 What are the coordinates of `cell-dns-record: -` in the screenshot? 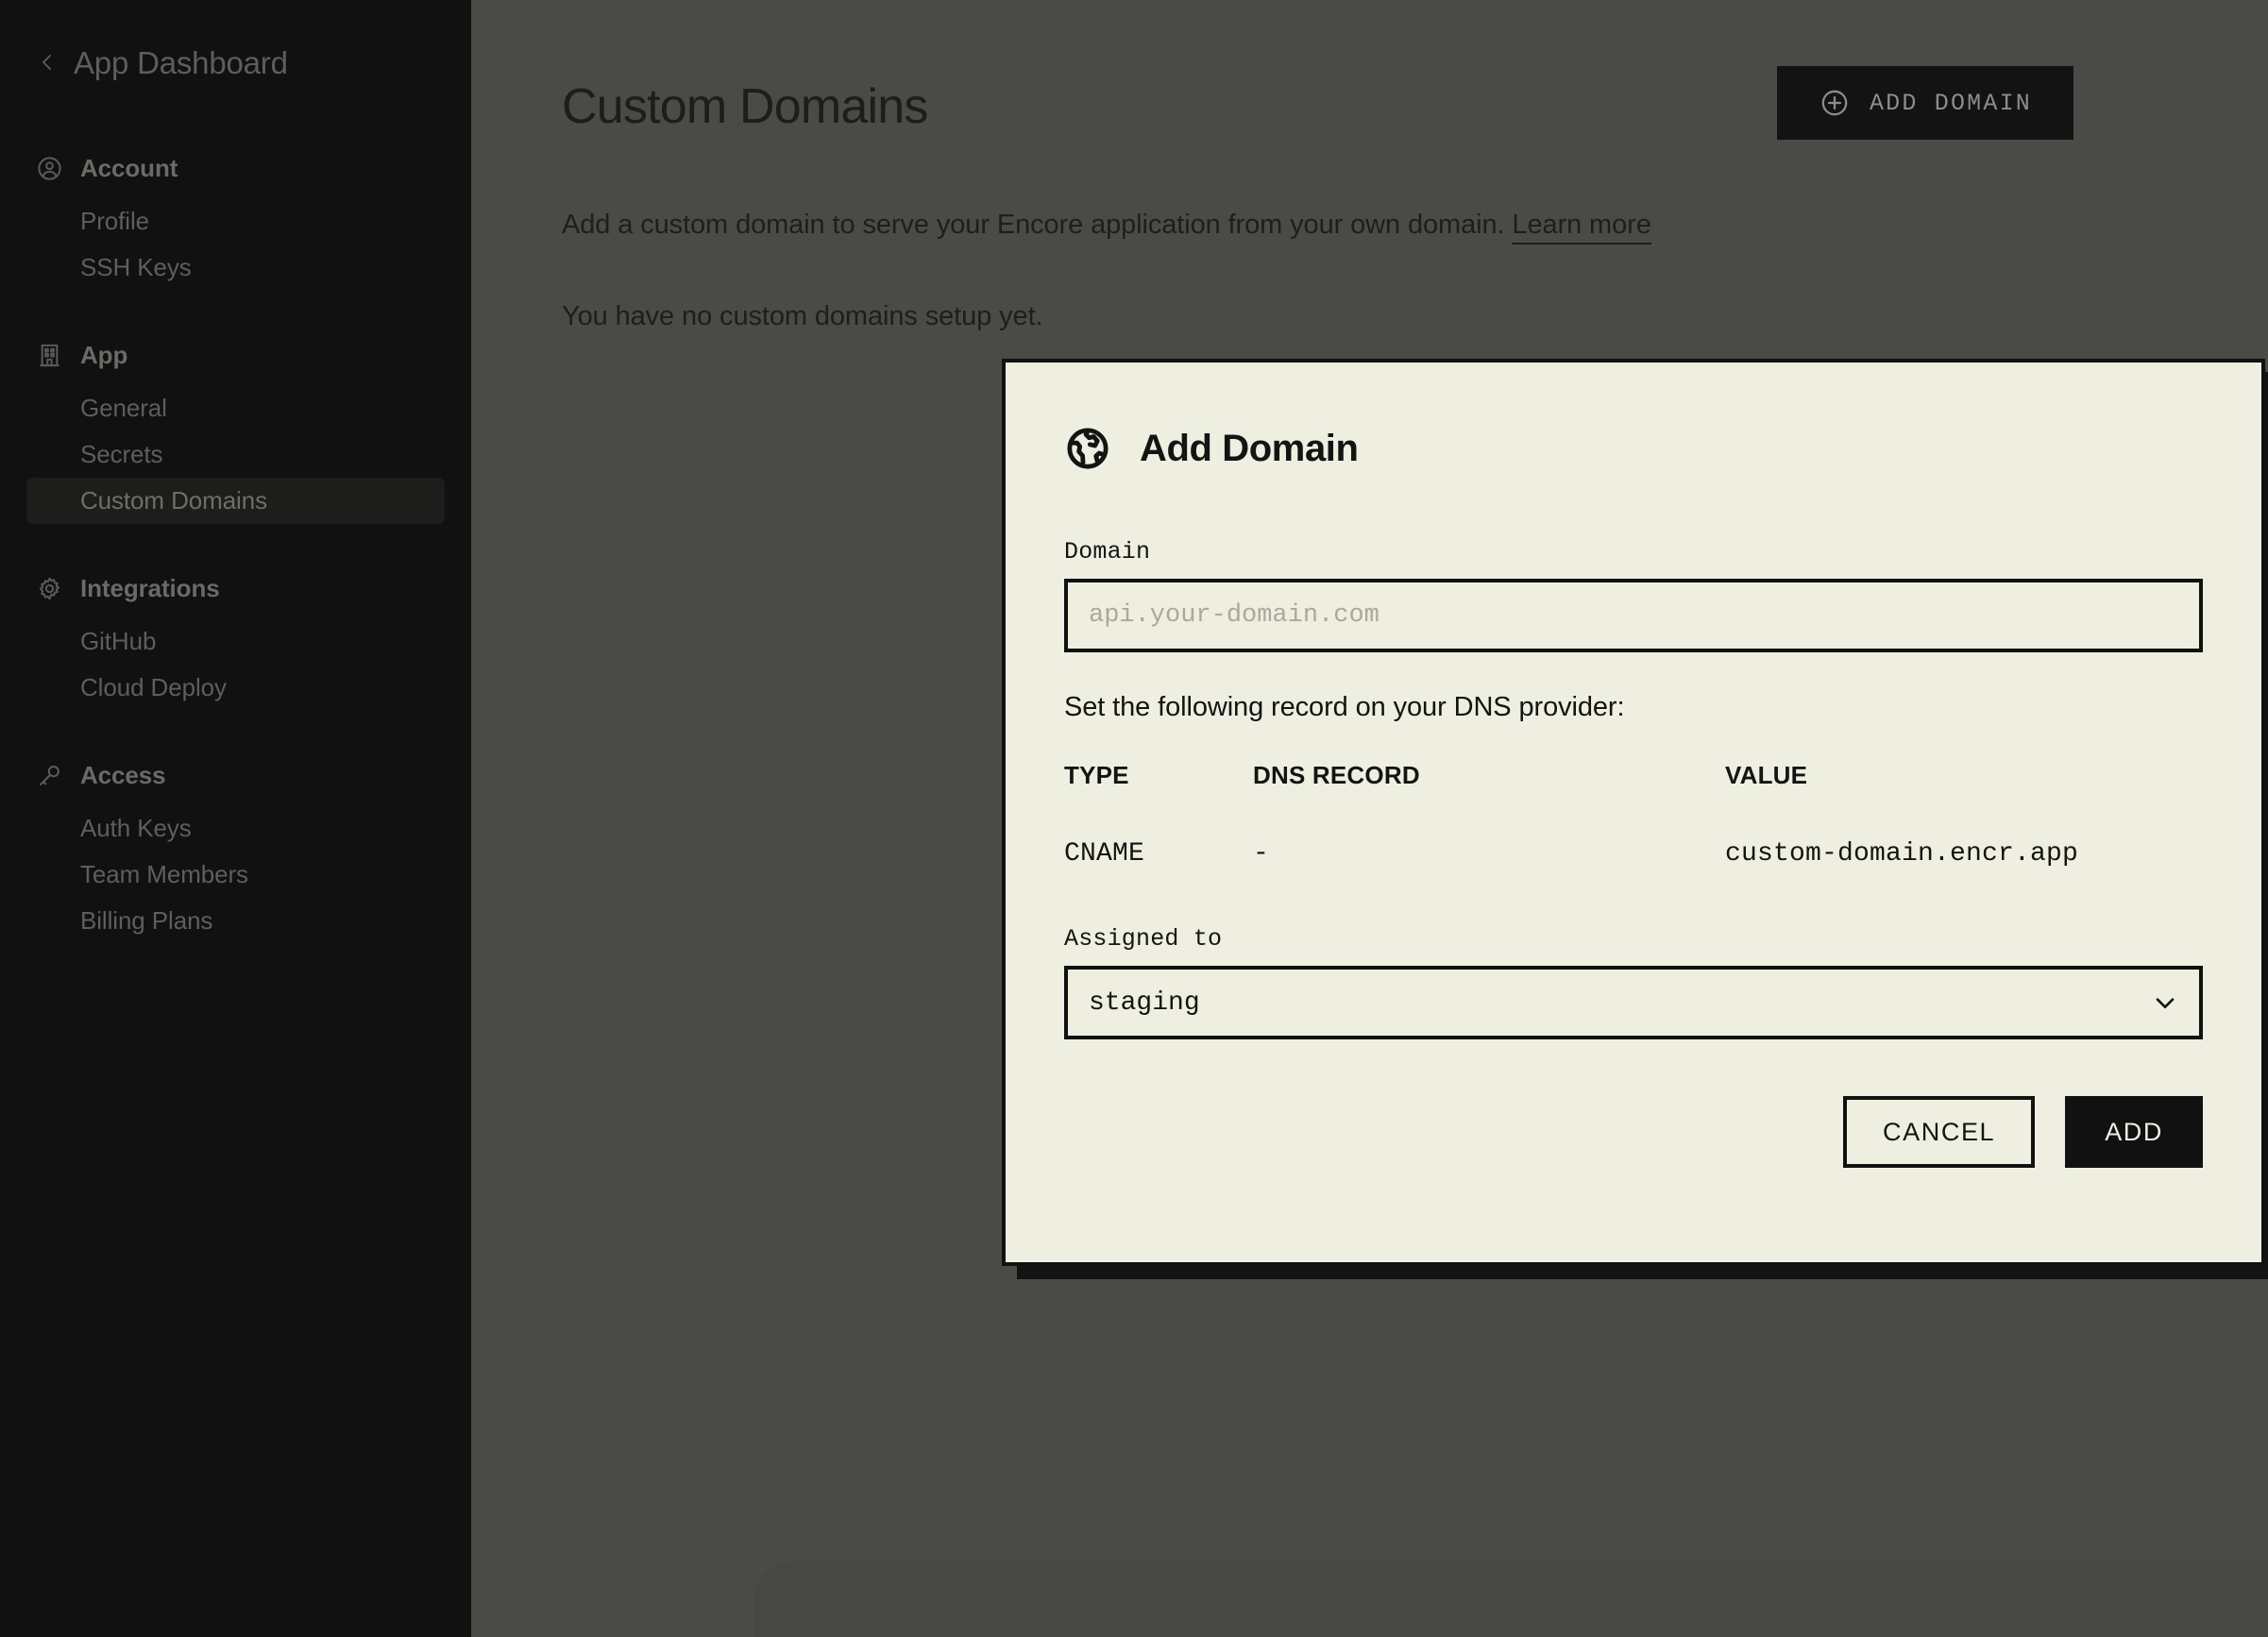 It's located at (1261, 854).